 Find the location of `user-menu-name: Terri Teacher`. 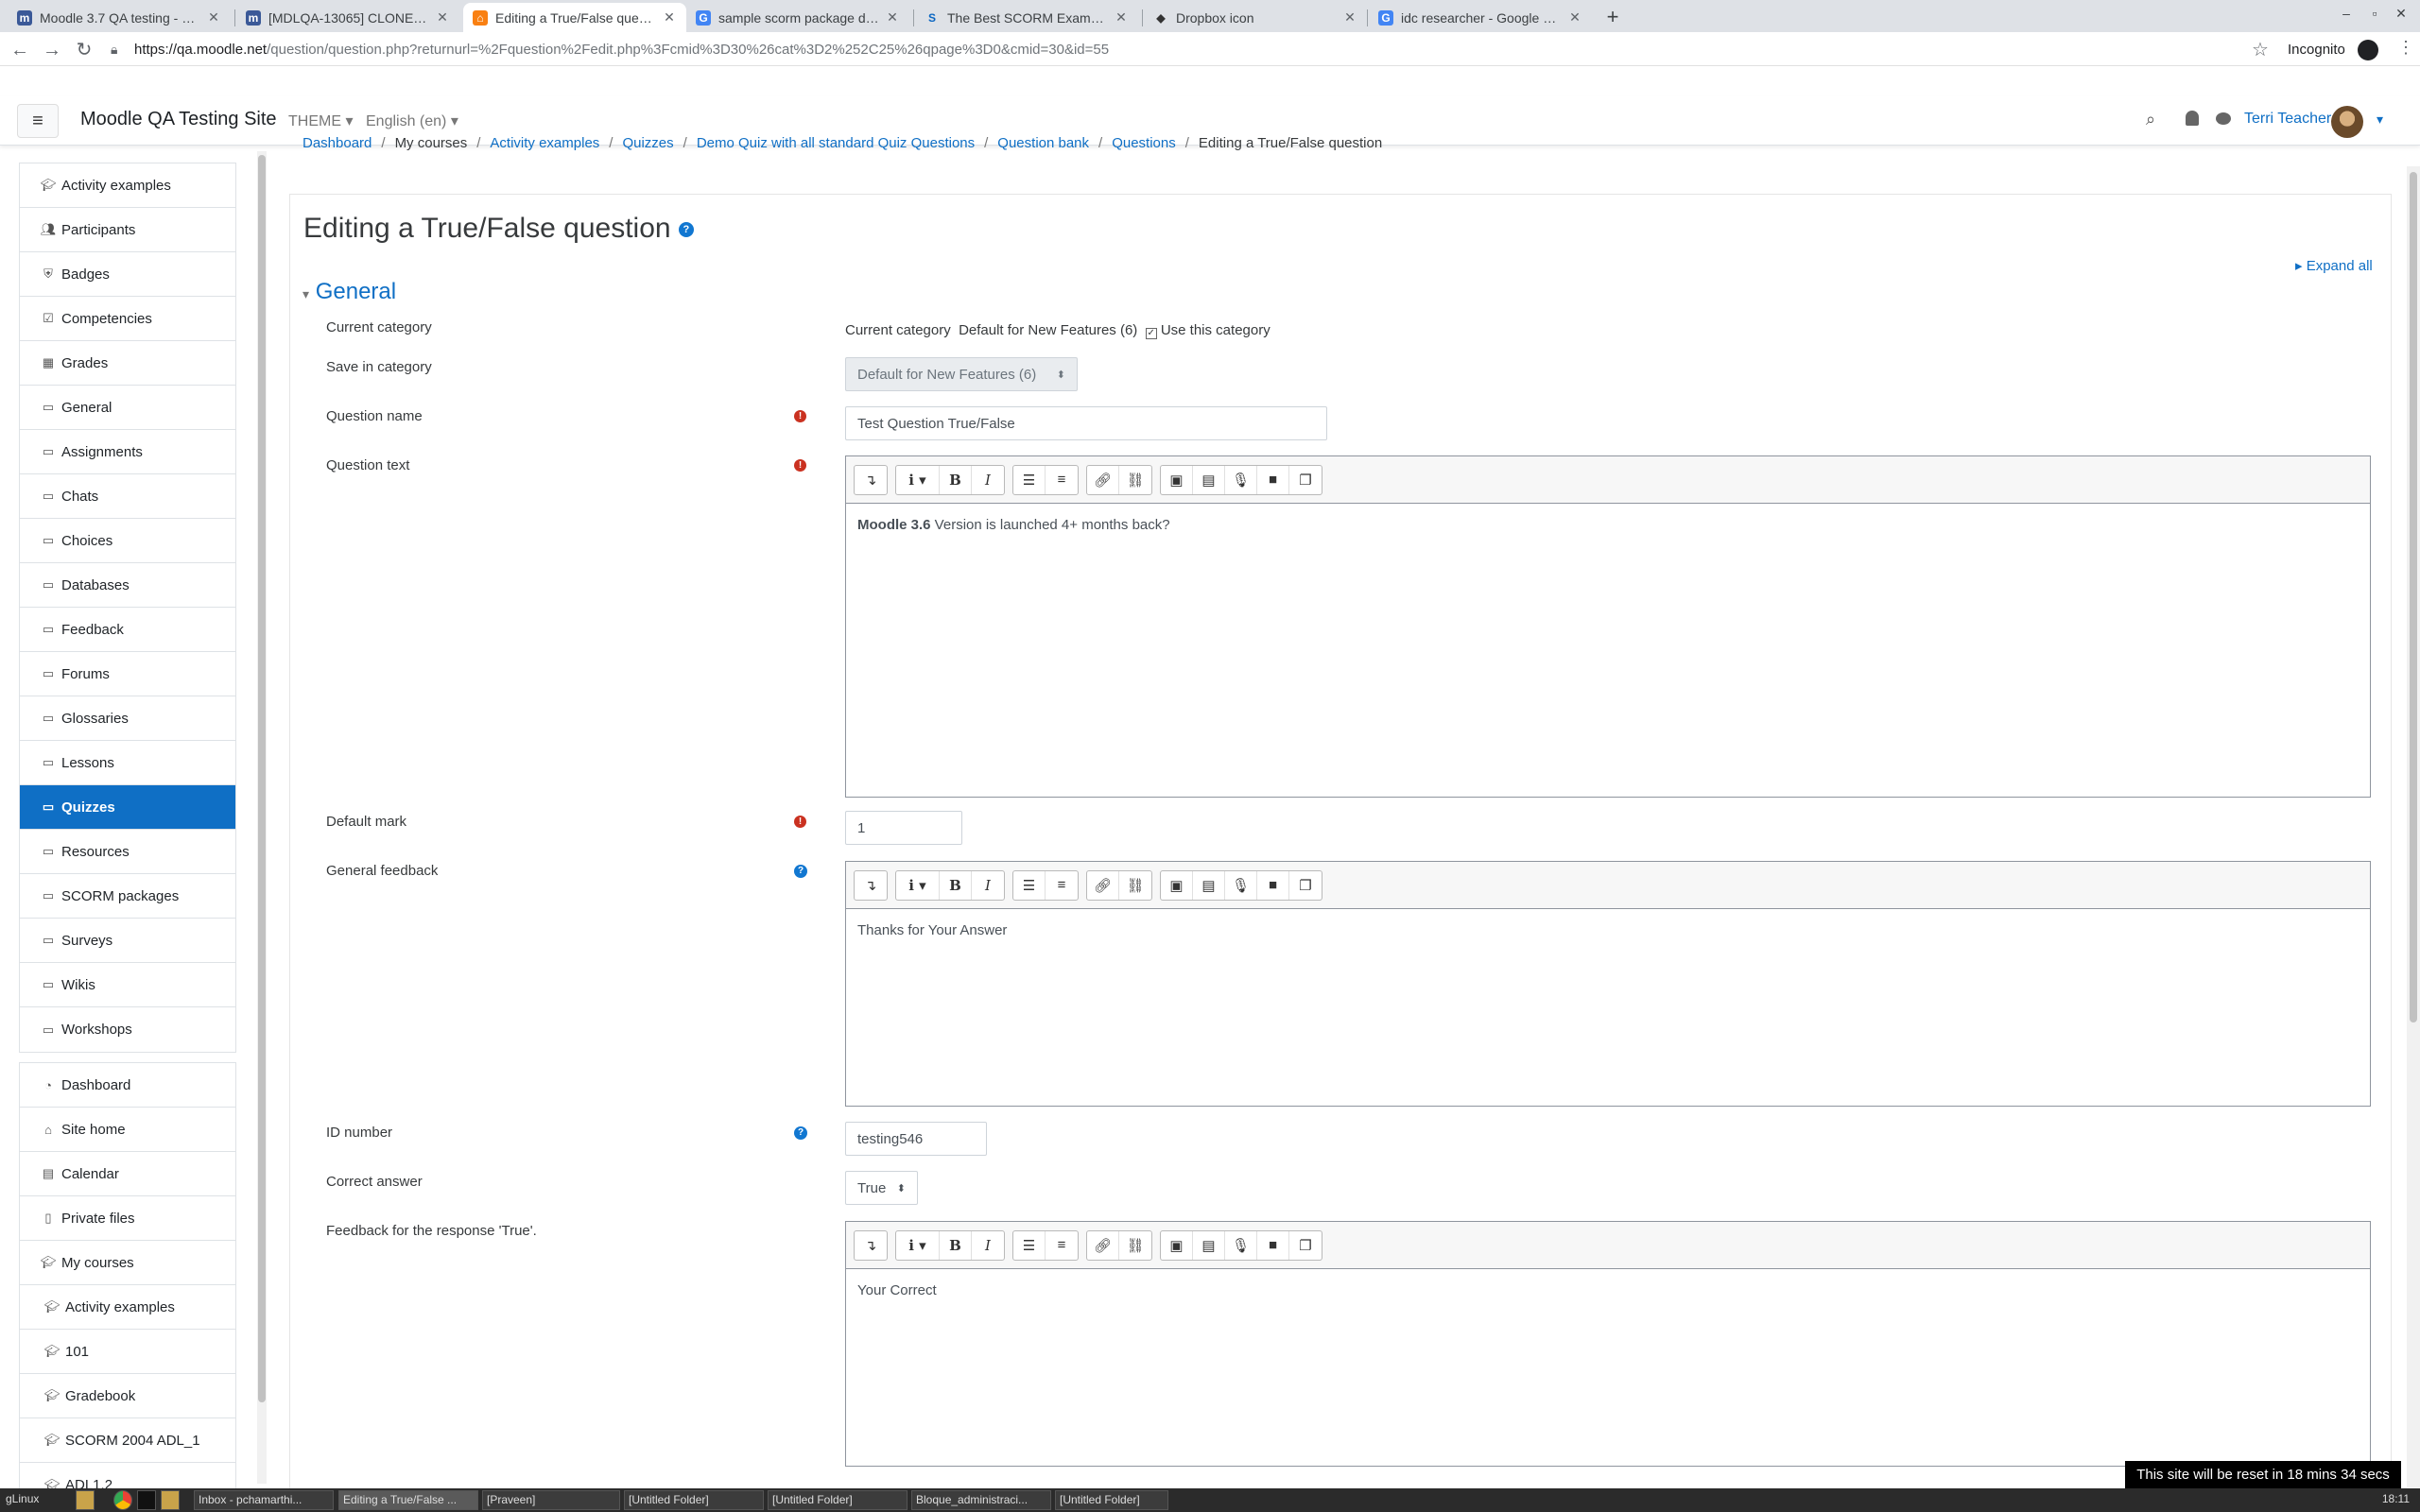

user-menu-name: Terri Teacher is located at coordinates (2287, 119).